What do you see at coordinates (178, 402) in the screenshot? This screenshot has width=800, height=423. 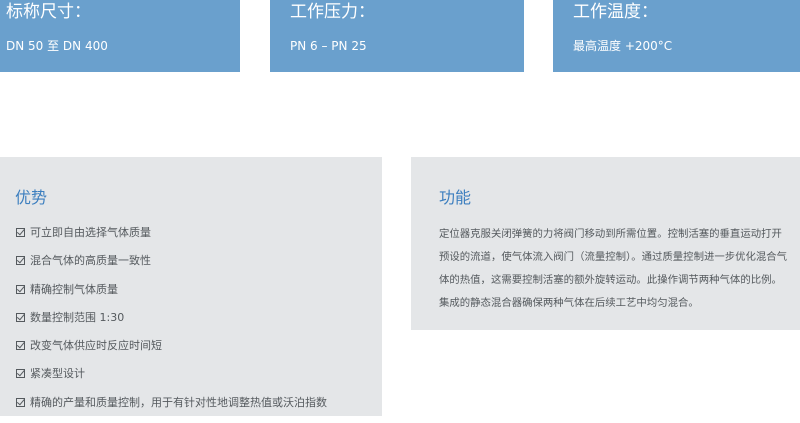 I see `list-item-label: 精确的产量和质量控制，用于有针对性地调整热值或沃泊指数` at bounding box center [178, 402].